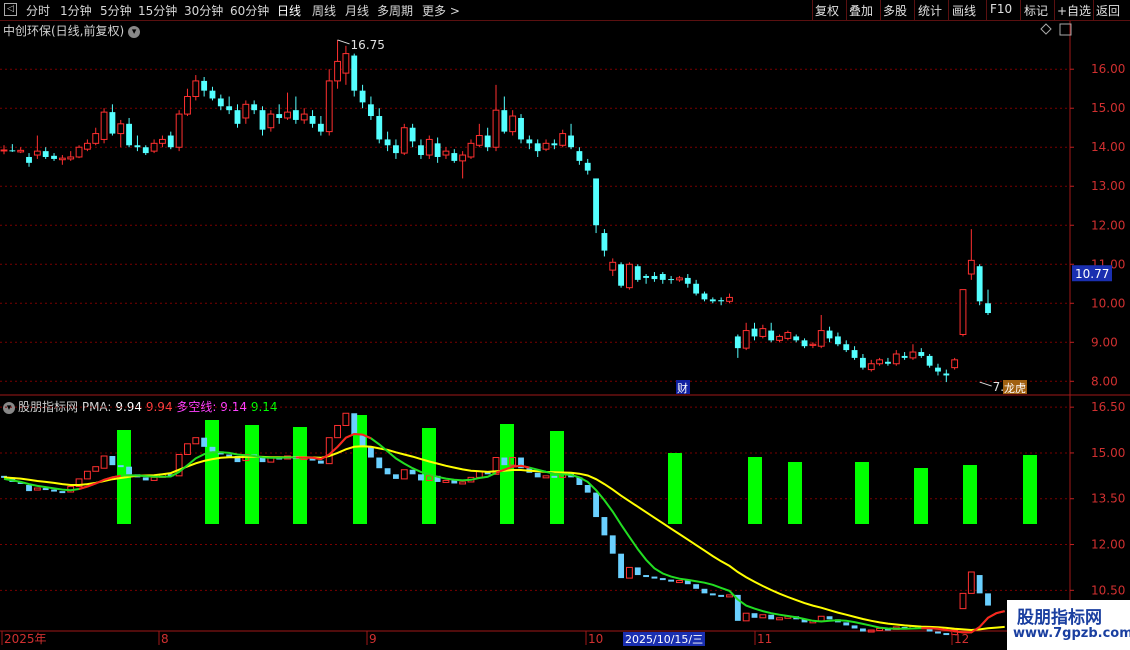 The height and width of the screenshot is (650, 1130). Describe the element at coordinates (1015, 388) in the screenshot. I see `rank-badge: 龙虎` at that location.